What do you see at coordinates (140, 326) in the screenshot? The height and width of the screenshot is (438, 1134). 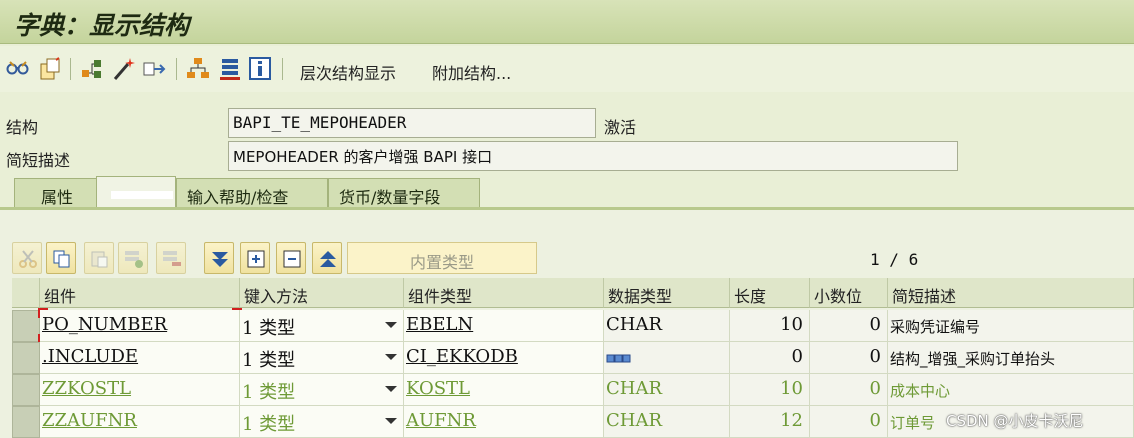 I see `table-cell-component: PO_NUMBER` at bounding box center [140, 326].